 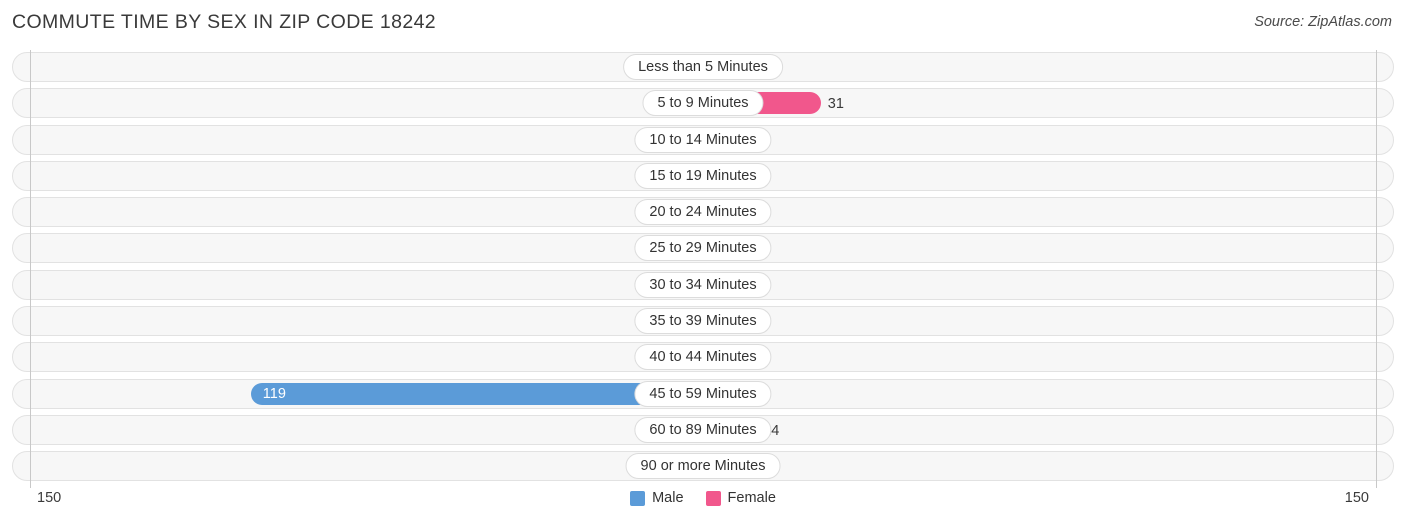 I want to click on category-label: 90 or more Minutes, so click(x=703, y=466).